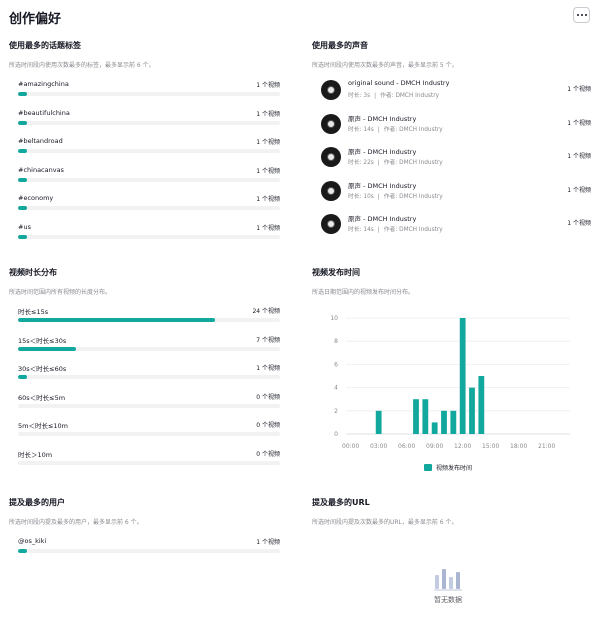  What do you see at coordinates (76, 522) in the screenshot?
I see `users-desc: 所选时间段内提及最多的用户，最多显示前 6 个。` at bounding box center [76, 522].